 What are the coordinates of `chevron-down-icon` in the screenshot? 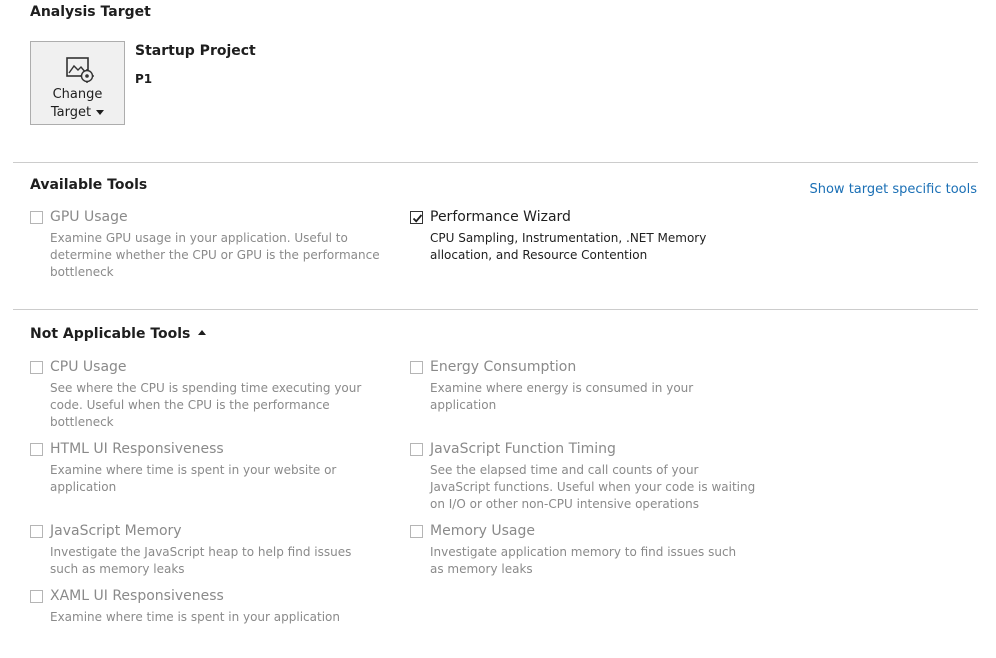 It's located at (100, 112).